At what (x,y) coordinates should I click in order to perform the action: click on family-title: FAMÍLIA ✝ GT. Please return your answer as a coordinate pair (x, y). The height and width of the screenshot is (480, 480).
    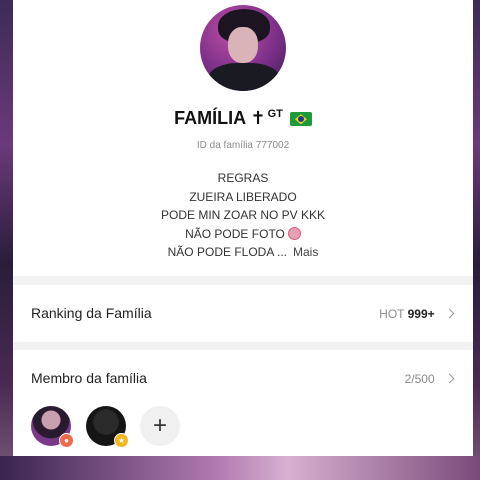
    Looking at the image, I should click on (243, 118).